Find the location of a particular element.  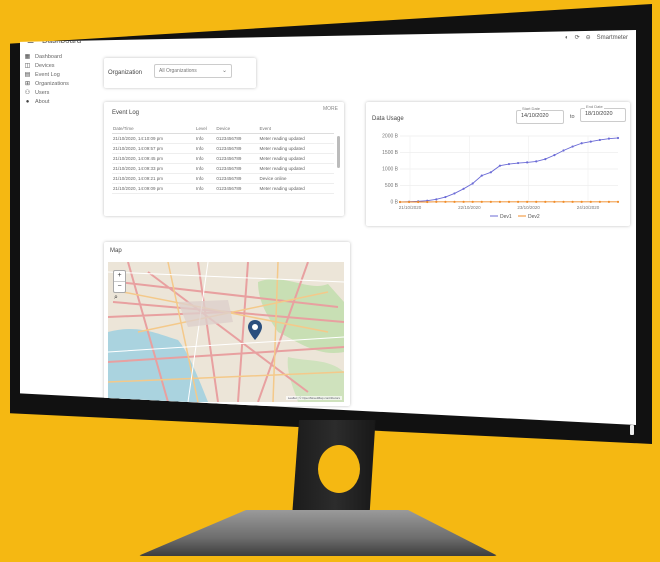

organization-select: All Organizations ⌄ is located at coordinates (193, 71).